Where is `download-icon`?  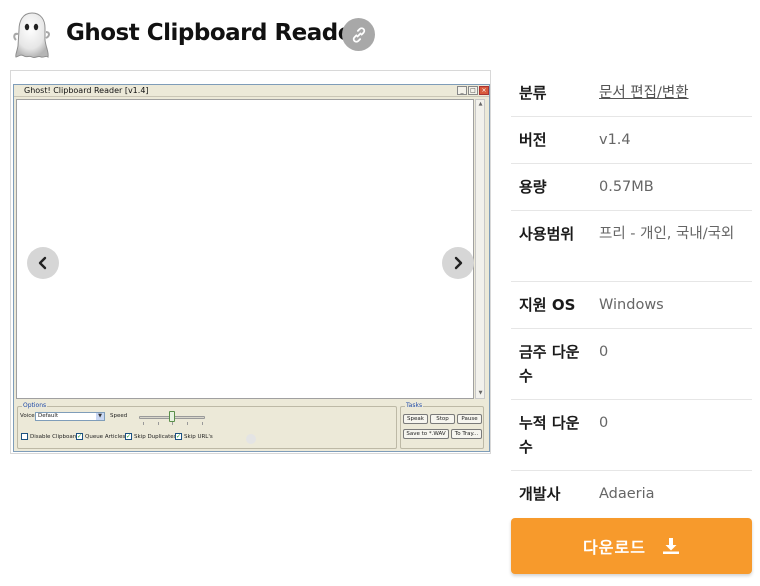
download-icon is located at coordinates (670, 546).